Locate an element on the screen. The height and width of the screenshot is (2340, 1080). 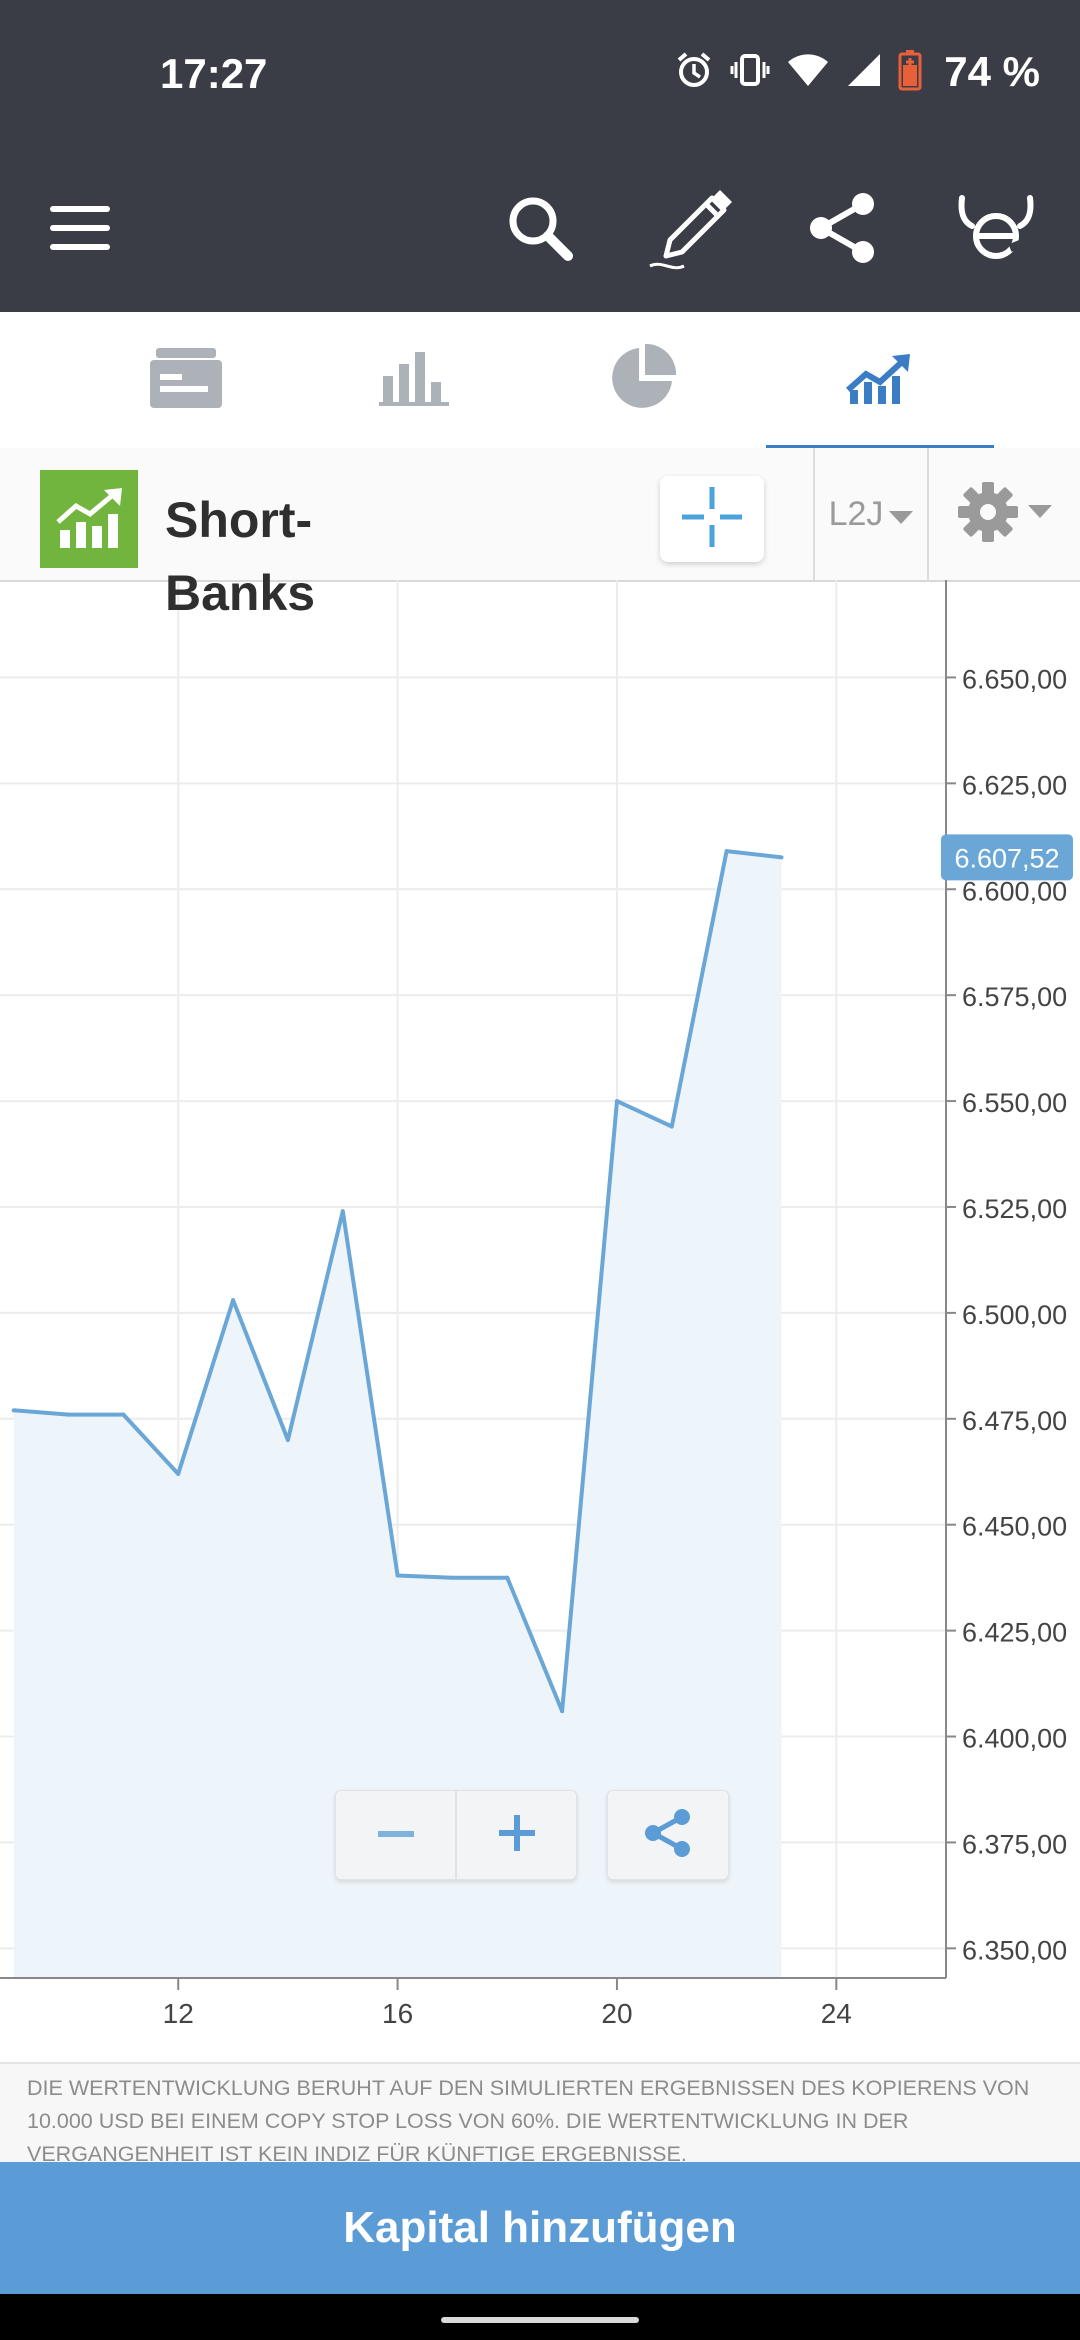
zoom-in-button is located at coordinates (515, 1835).